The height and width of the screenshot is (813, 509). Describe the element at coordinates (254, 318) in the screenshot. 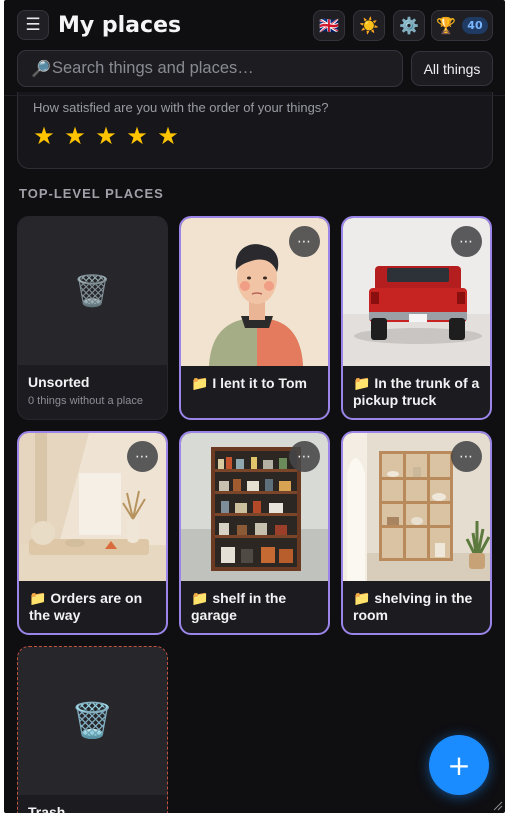

I see `place-card-lent-to-tom: ⋯ 📁 I lent it to Tom` at that location.